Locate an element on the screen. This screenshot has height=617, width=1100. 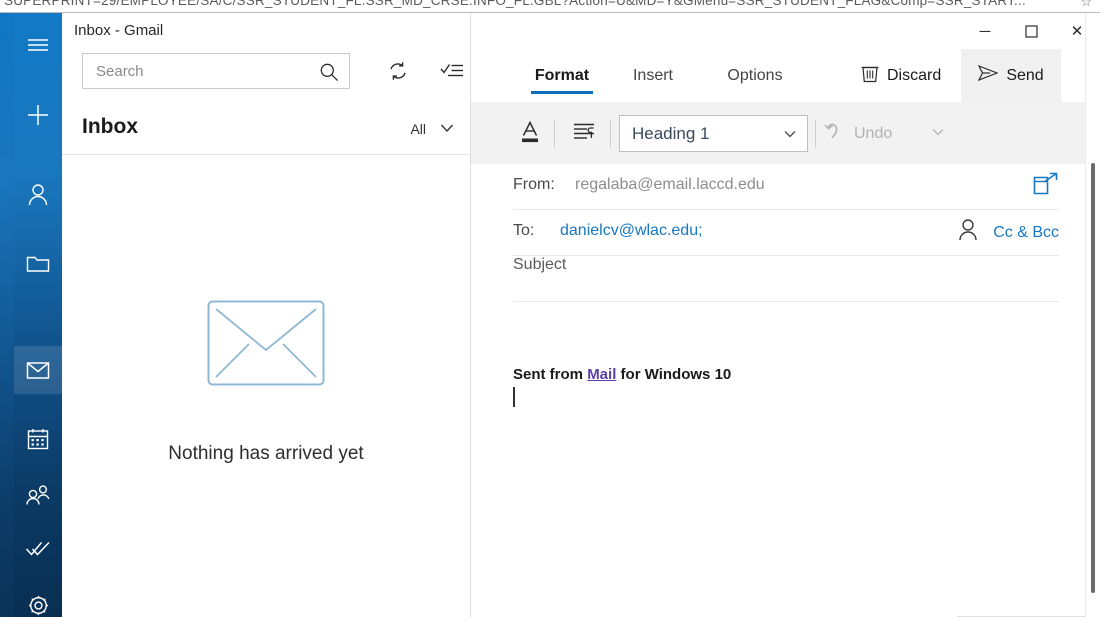
text-cursor is located at coordinates (514, 397).